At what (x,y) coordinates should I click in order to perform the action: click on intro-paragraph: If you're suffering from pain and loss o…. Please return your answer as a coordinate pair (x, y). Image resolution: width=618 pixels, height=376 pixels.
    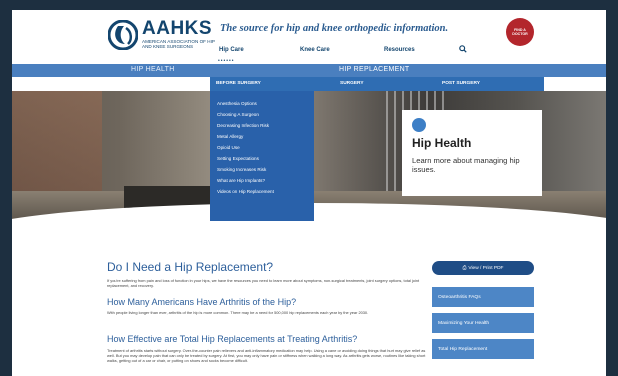
    Looking at the image, I should click on (263, 283).